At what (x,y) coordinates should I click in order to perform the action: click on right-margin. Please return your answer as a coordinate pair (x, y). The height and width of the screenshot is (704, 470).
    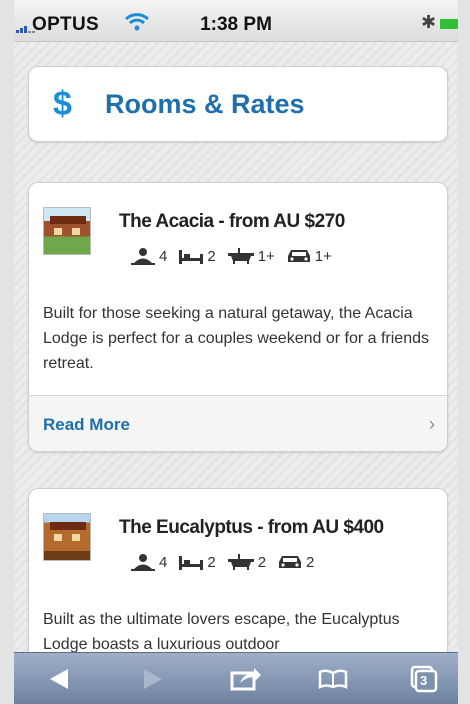
    Looking at the image, I should click on (464, 352).